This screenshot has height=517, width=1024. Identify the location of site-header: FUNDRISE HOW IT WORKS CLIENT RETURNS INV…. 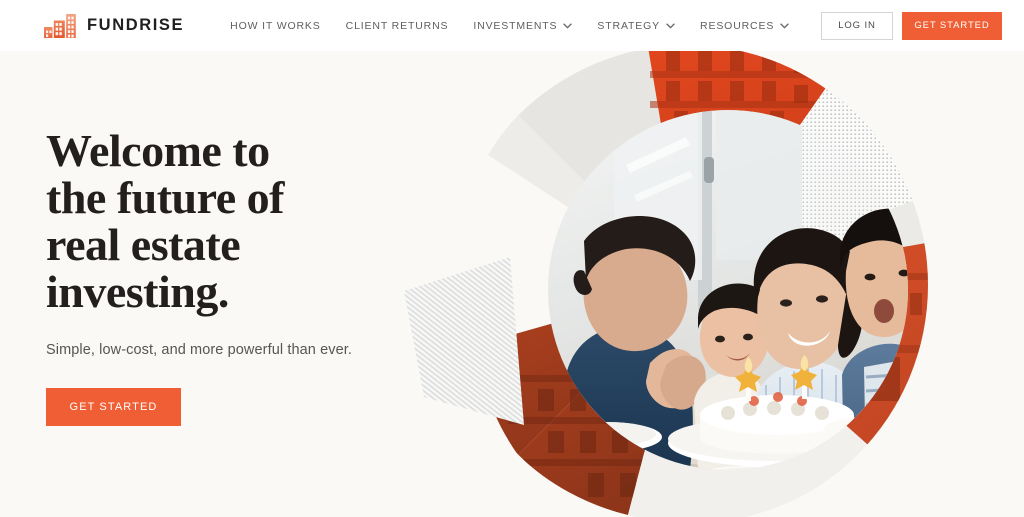
(512, 25).